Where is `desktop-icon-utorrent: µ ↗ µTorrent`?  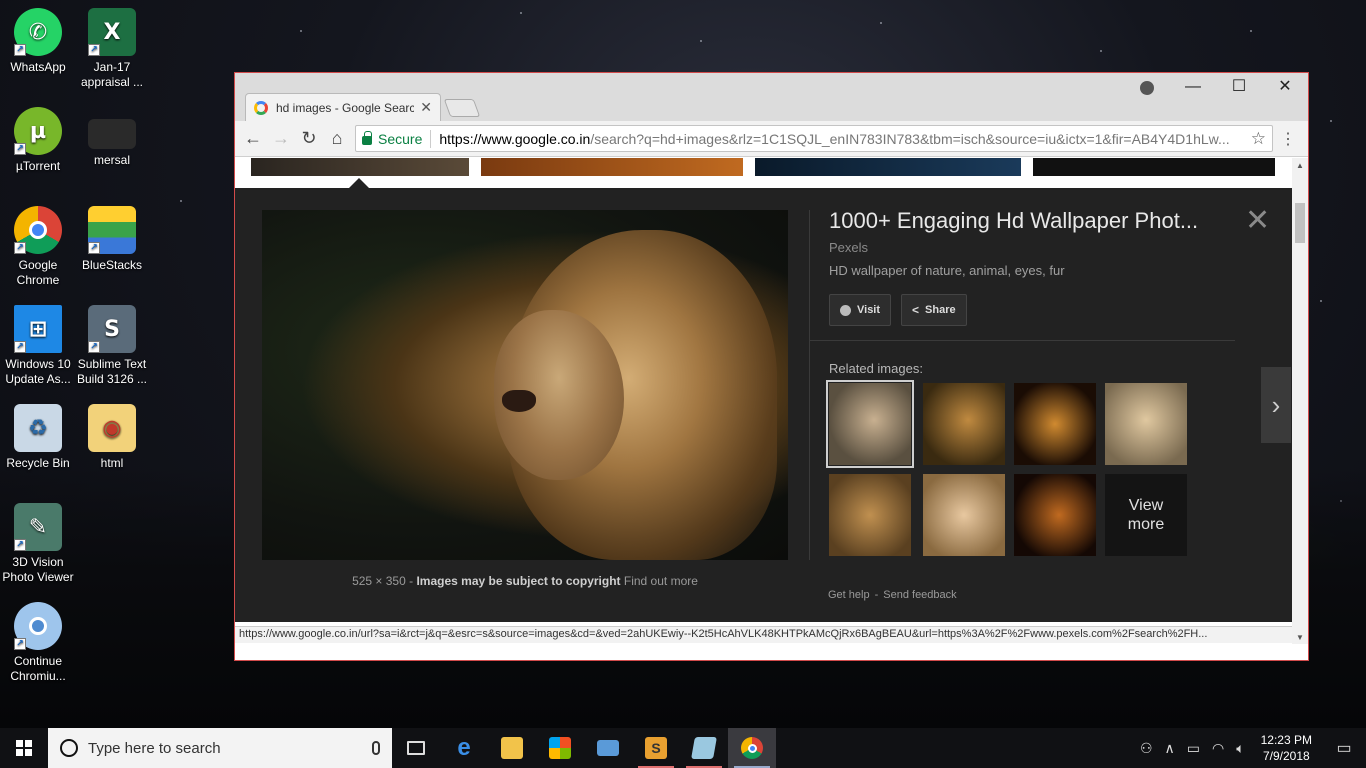 desktop-icon-utorrent: µ ↗ µTorrent is located at coordinates (38, 136).